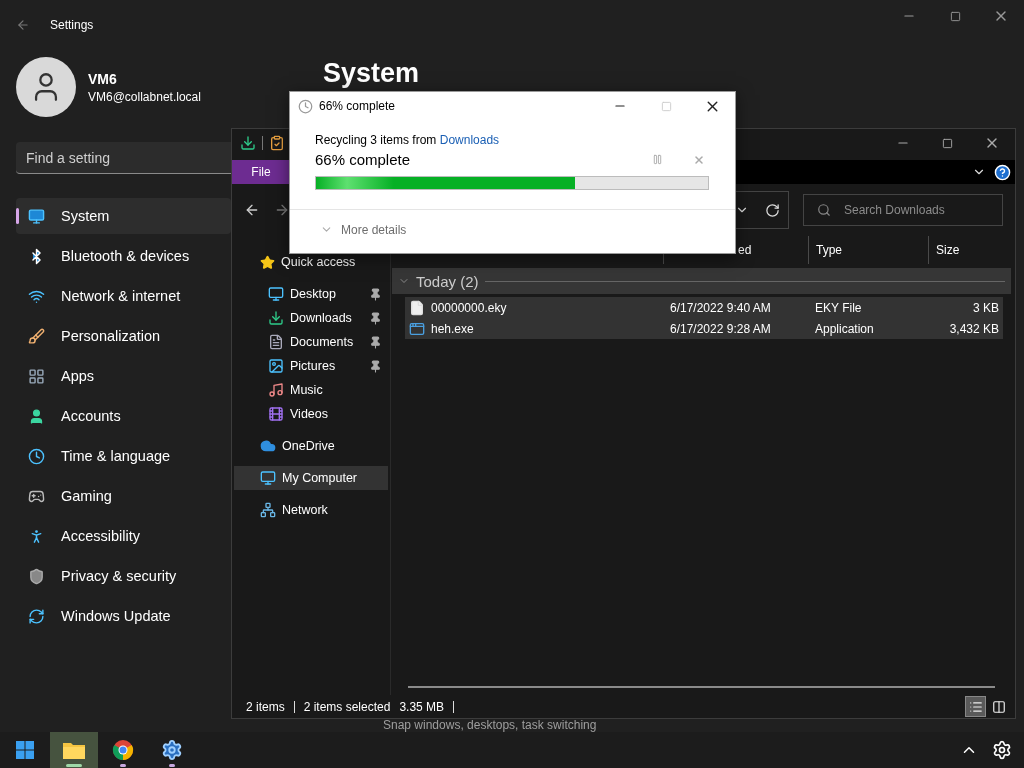  What do you see at coordinates (252, 210) in the screenshot?
I see `back-arrow-icon` at bounding box center [252, 210].